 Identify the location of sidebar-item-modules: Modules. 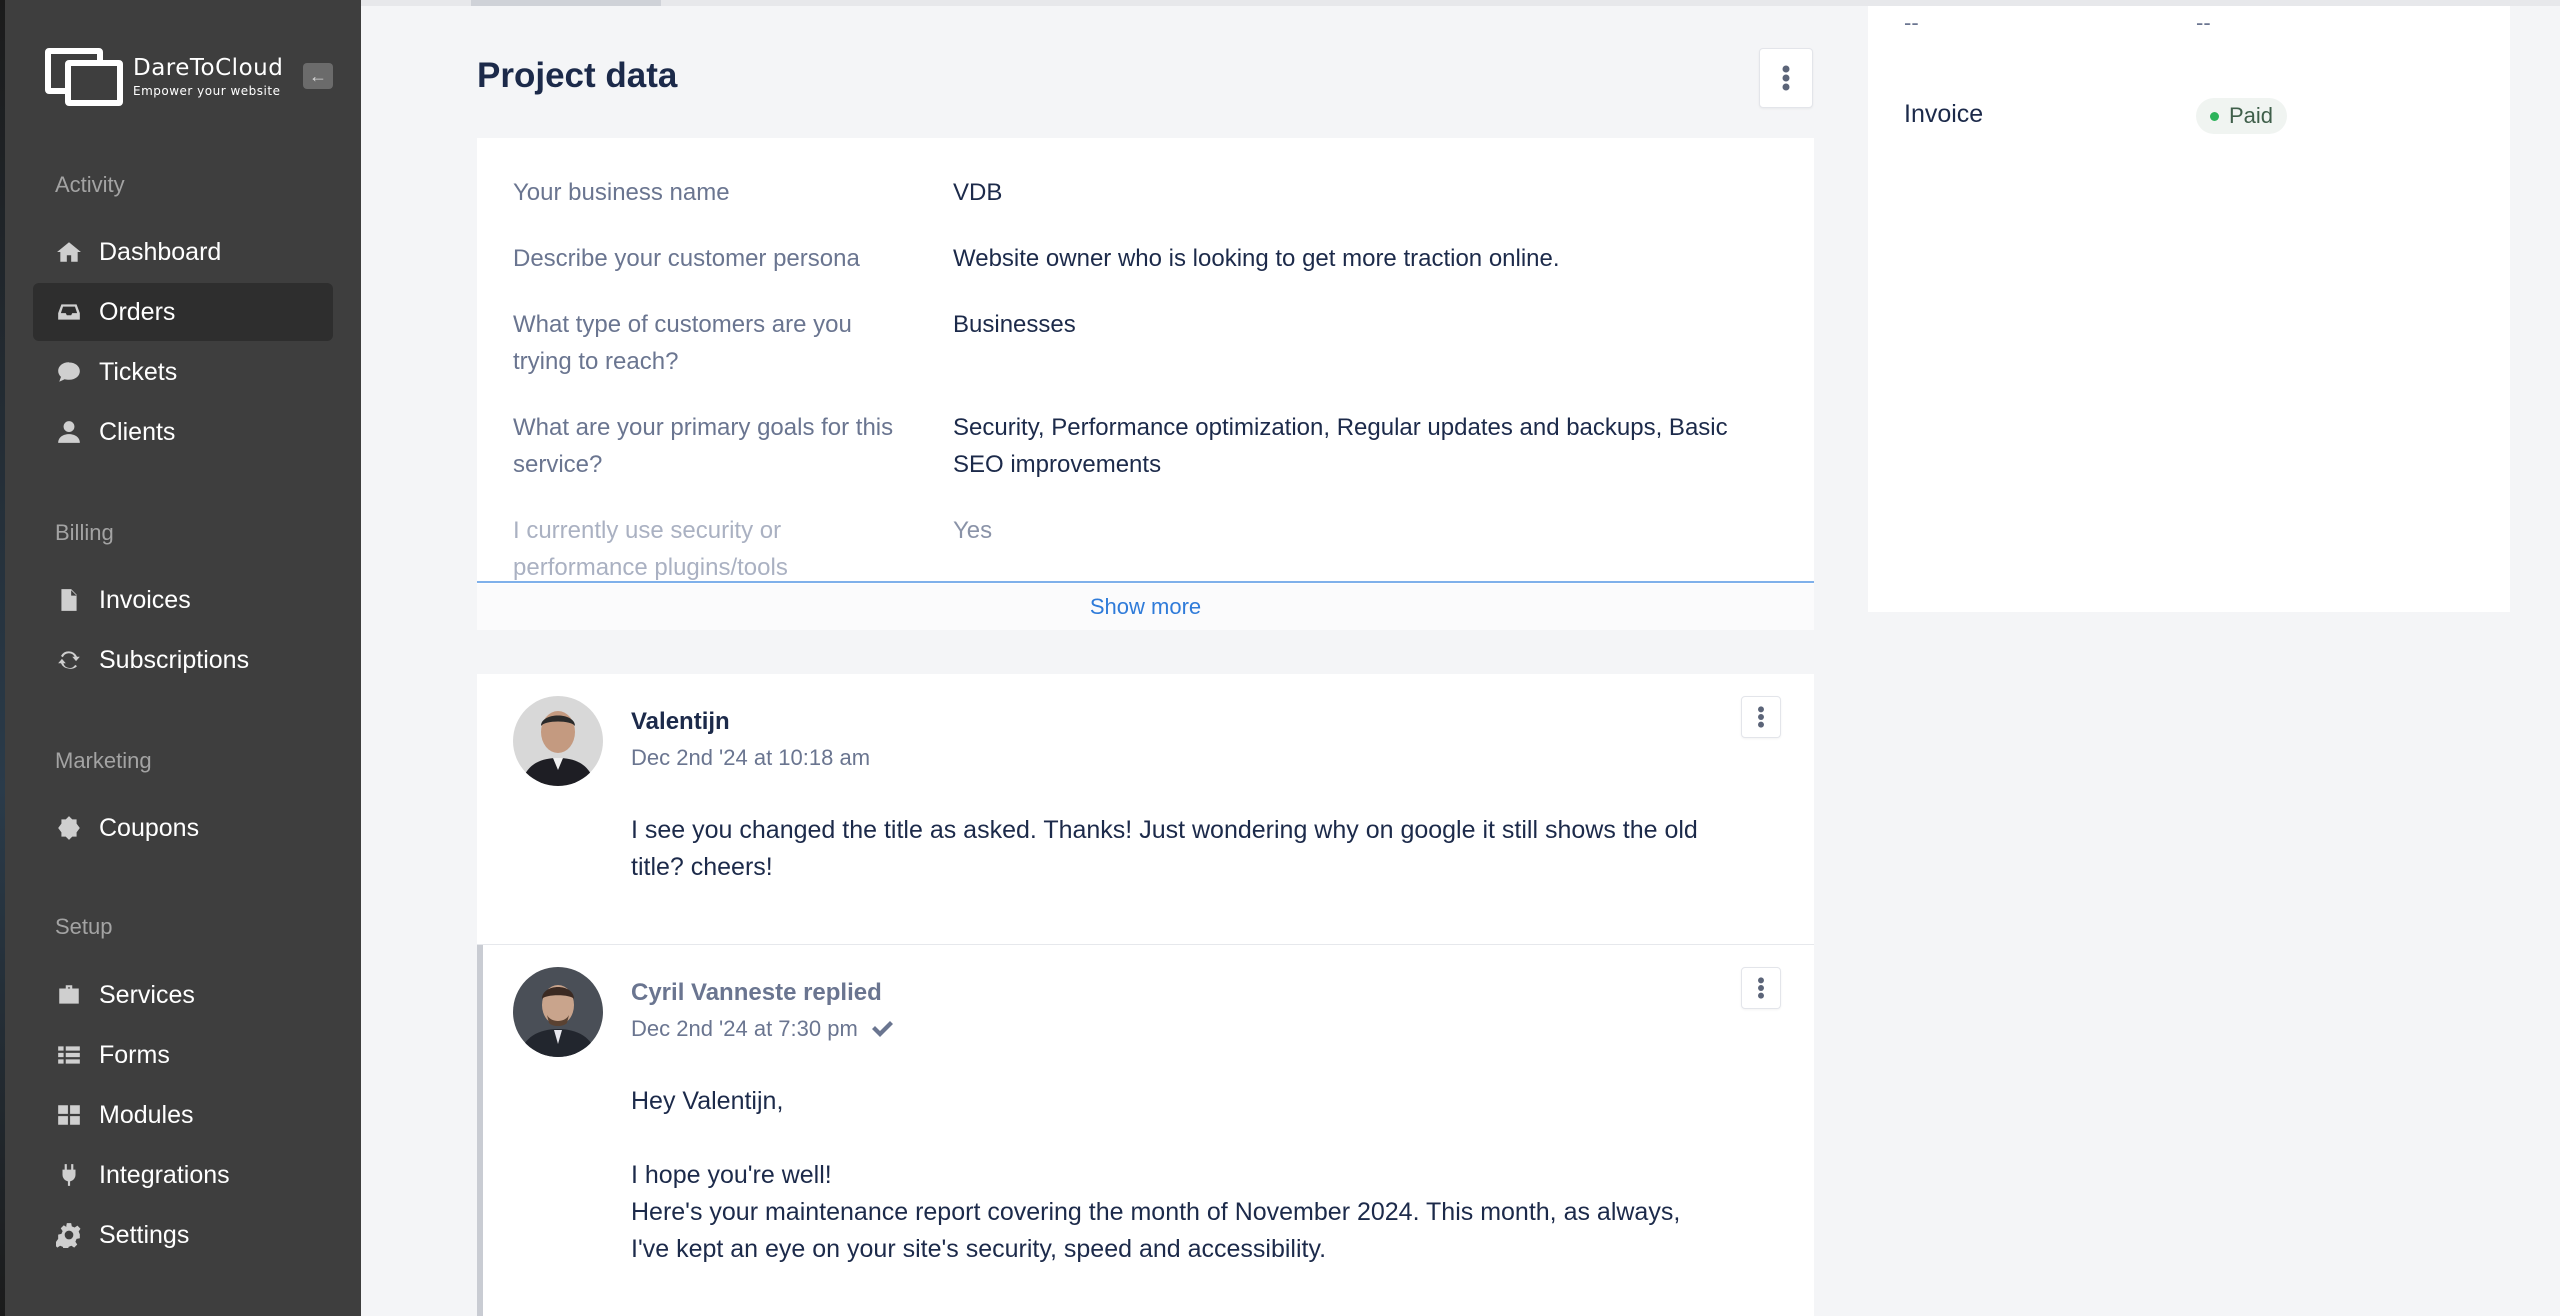
(183, 1115).